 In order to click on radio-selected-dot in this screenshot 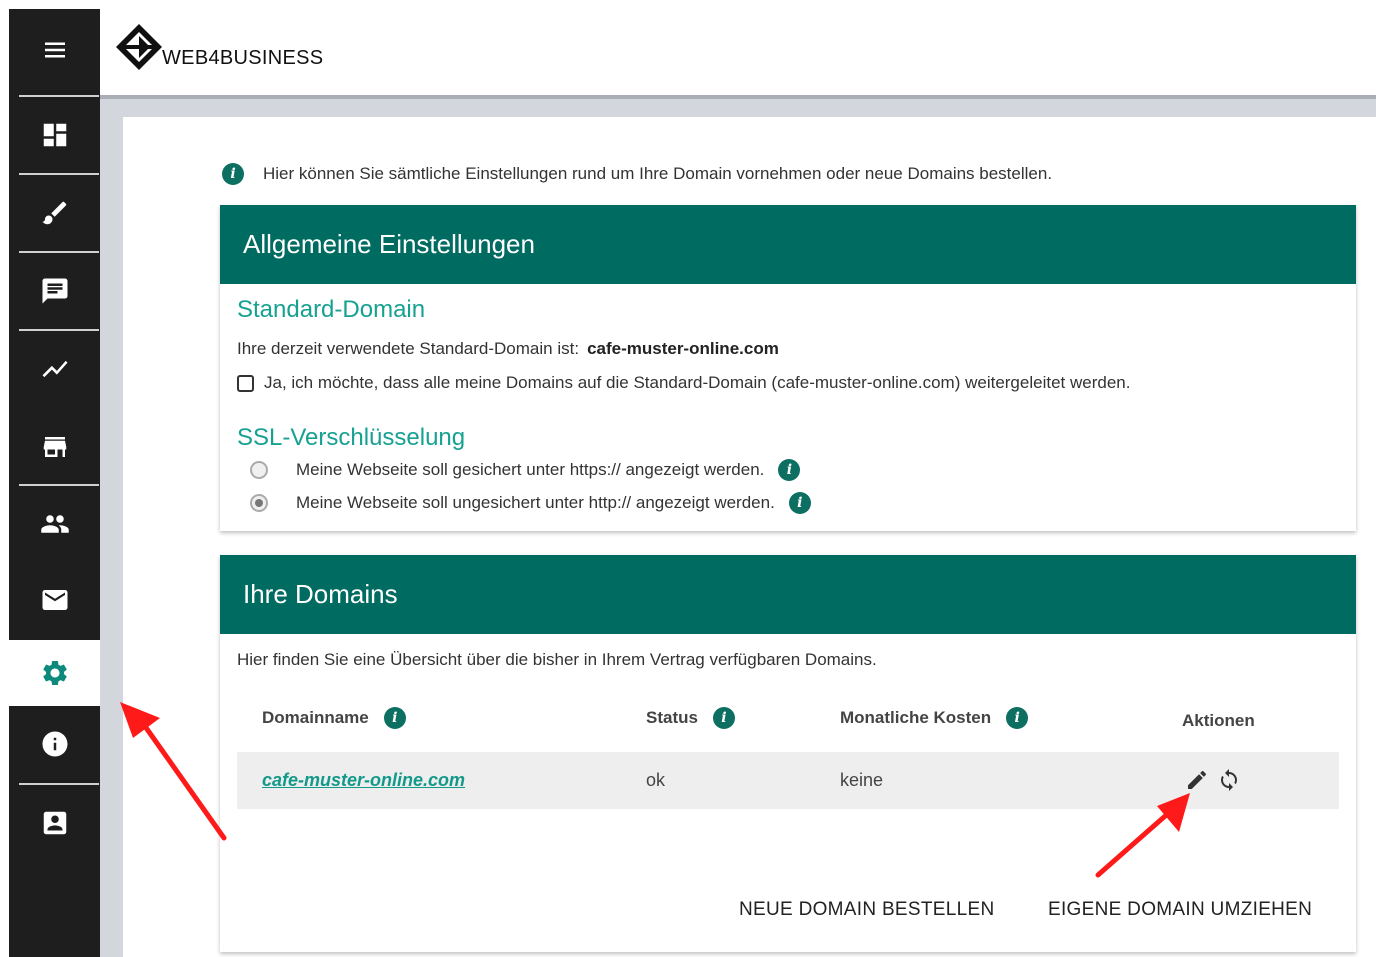, I will do `click(259, 503)`.